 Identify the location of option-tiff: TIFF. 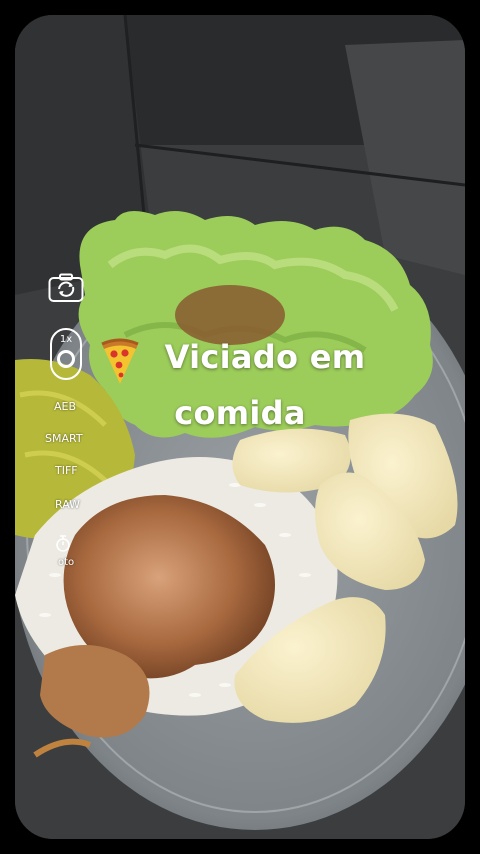
(66, 470).